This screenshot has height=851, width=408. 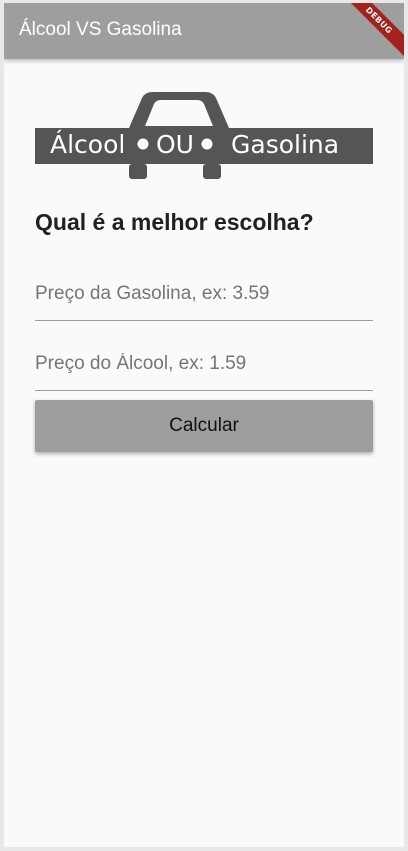 I want to click on debug-banner: DEBUG, so click(x=369, y=34).